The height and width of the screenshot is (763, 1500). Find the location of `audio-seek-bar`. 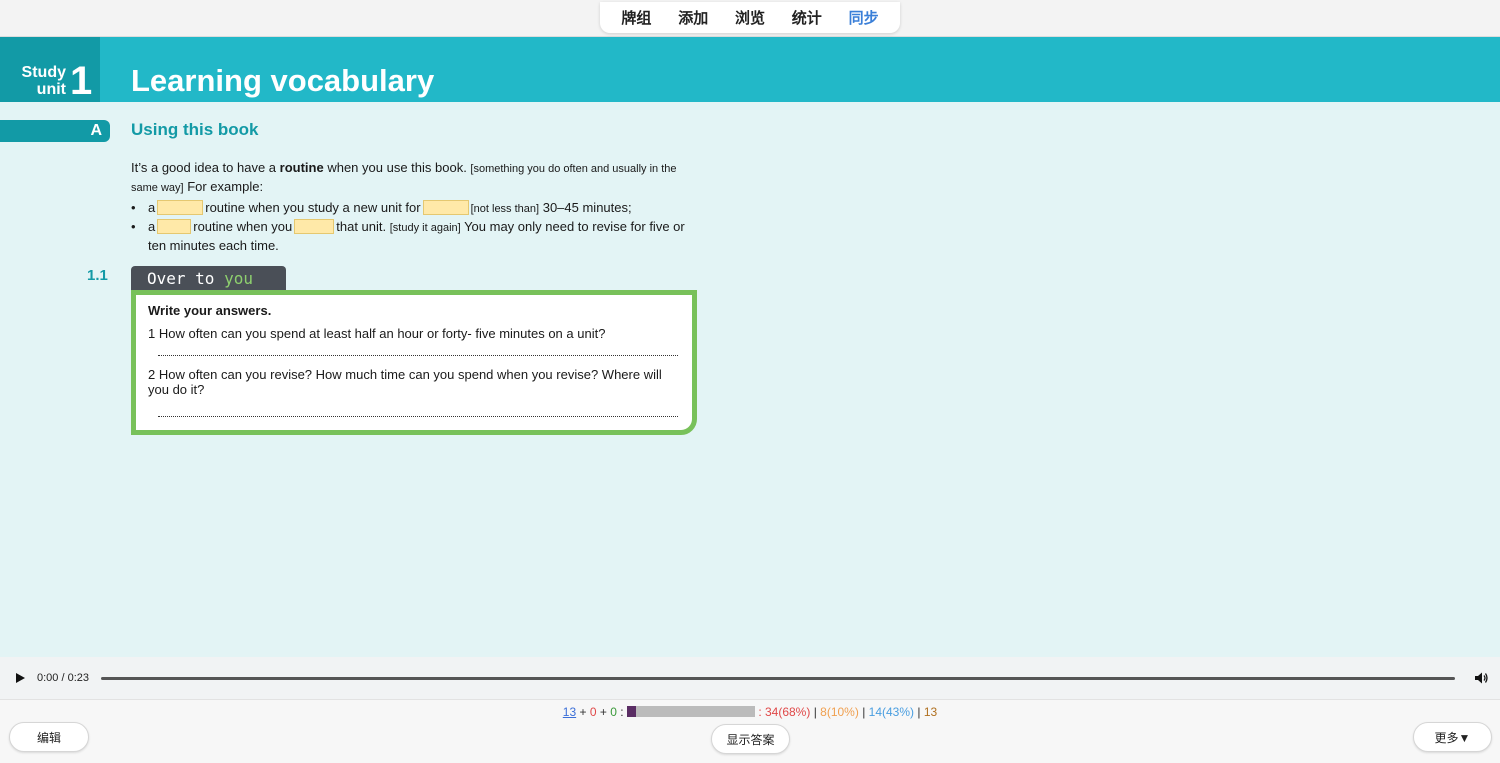

audio-seek-bar is located at coordinates (778, 678).